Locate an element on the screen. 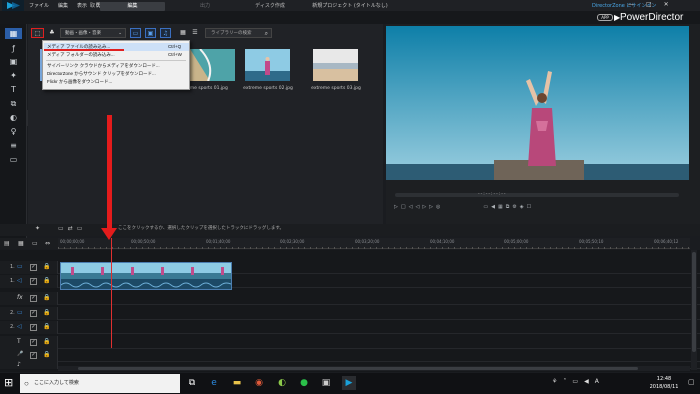  library-search-input: ライブラリーの検索 ⌕ is located at coordinates (238, 33).